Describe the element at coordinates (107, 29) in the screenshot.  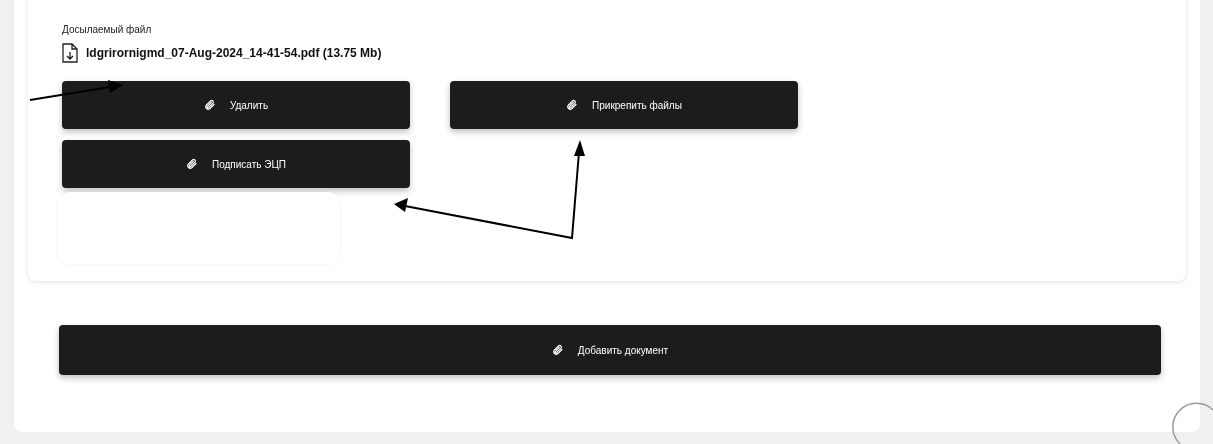
I see `section-label: Досылаемый файл` at that location.